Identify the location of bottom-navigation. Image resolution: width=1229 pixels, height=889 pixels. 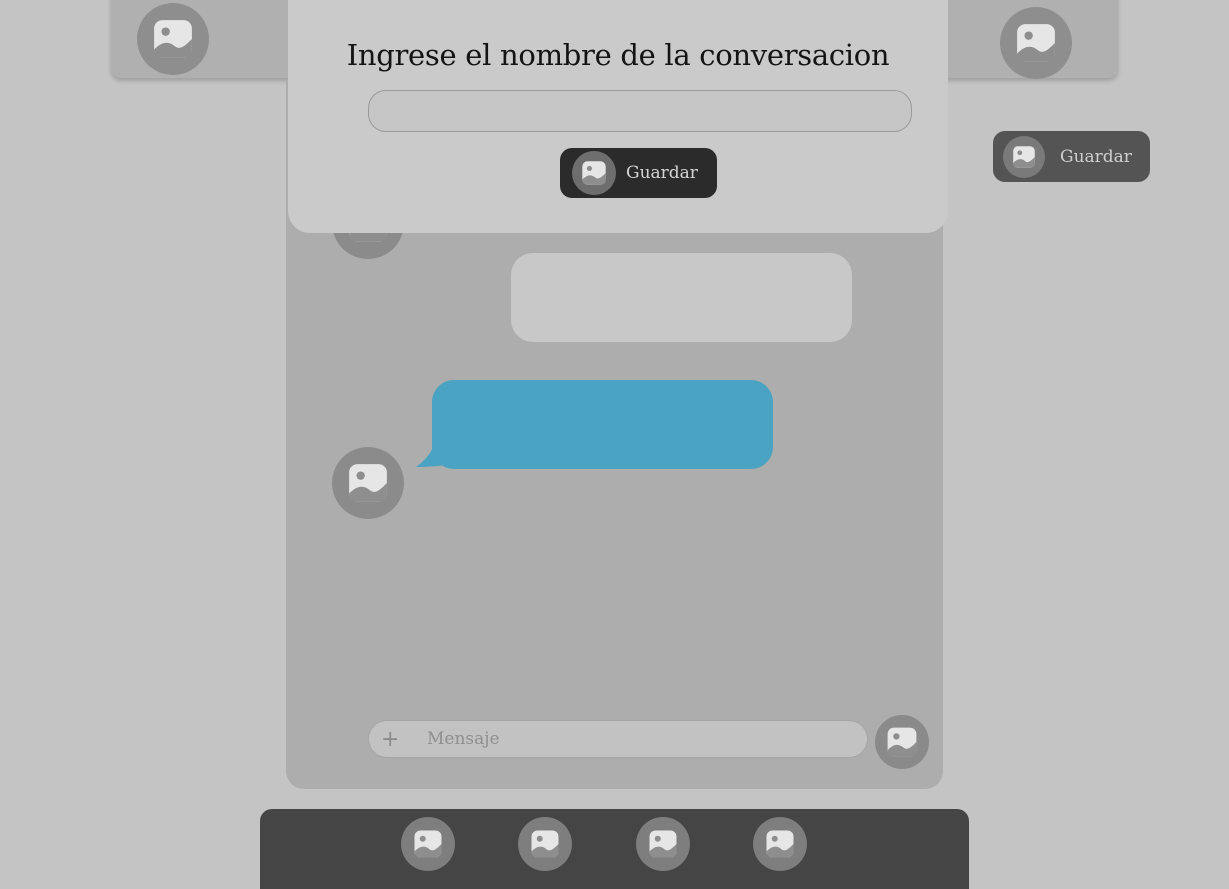
(614, 849).